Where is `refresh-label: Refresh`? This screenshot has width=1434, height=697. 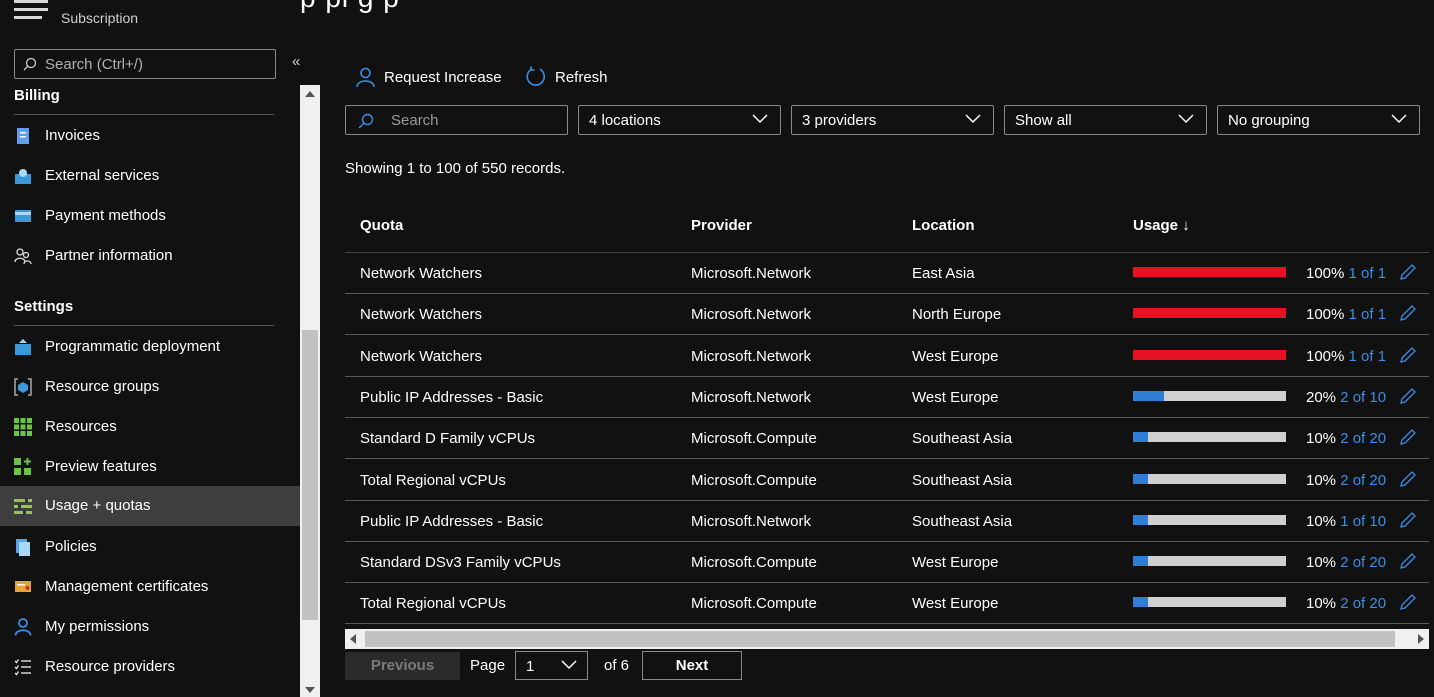 refresh-label: Refresh is located at coordinates (581, 77).